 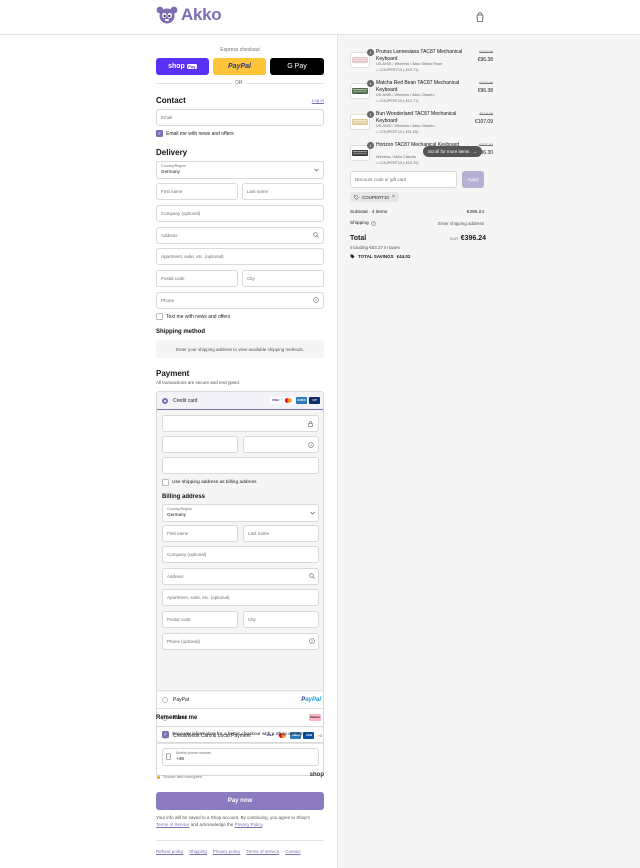 I want to click on credit-card-label: Credit card, so click(x=185, y=400).